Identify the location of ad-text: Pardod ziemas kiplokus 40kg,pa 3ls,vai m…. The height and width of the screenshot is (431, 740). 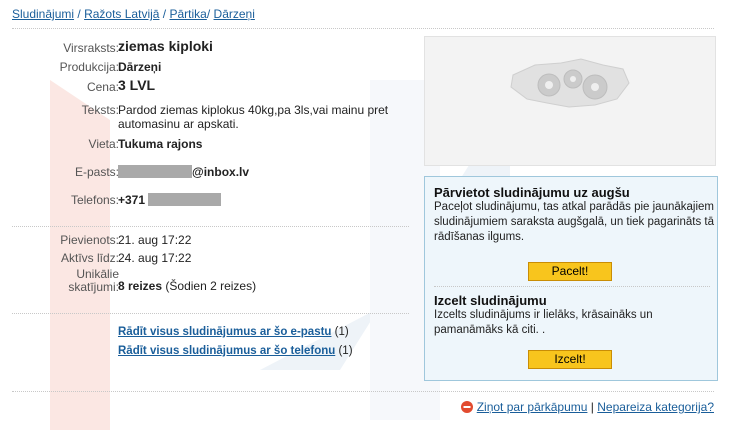
(253, 117).